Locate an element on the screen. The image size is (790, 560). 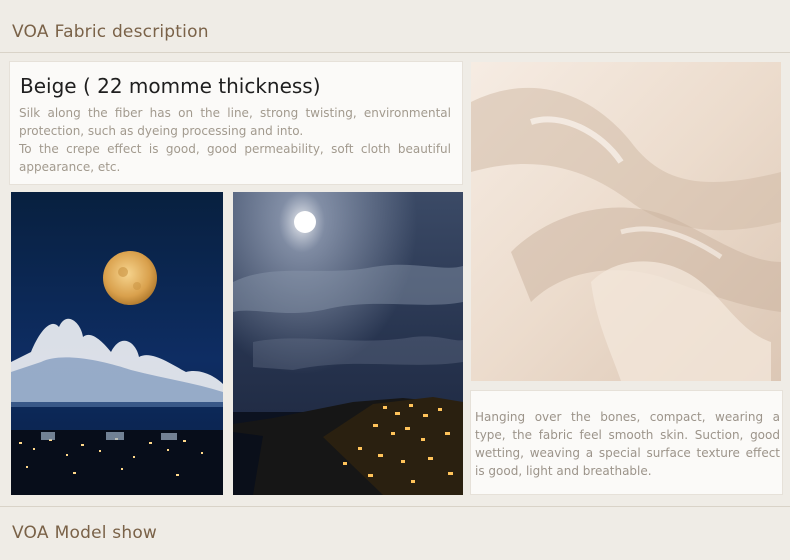
fabric-section-title: VOA Fabric description is located at coordinates (110, 32).